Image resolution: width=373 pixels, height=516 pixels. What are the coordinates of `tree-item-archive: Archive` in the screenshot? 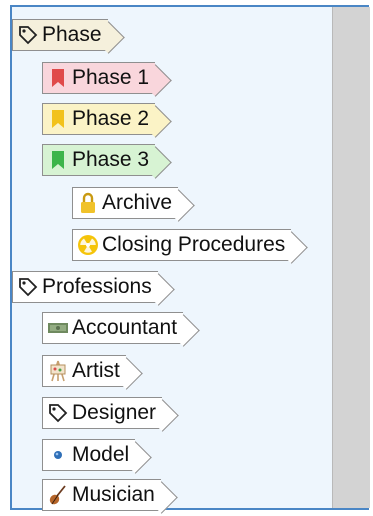 It's located at (125, 203).